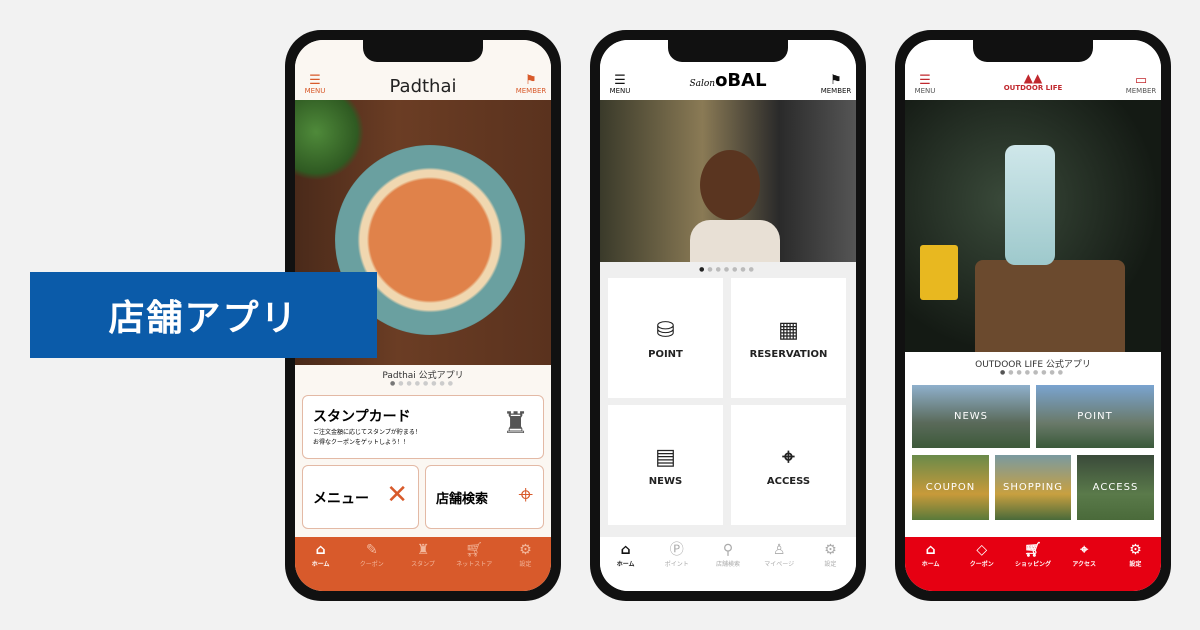 Image resolution: width=1200 pixels, height=630 pixels. I want to click on point-tile: POINT, so click(1095, 416).